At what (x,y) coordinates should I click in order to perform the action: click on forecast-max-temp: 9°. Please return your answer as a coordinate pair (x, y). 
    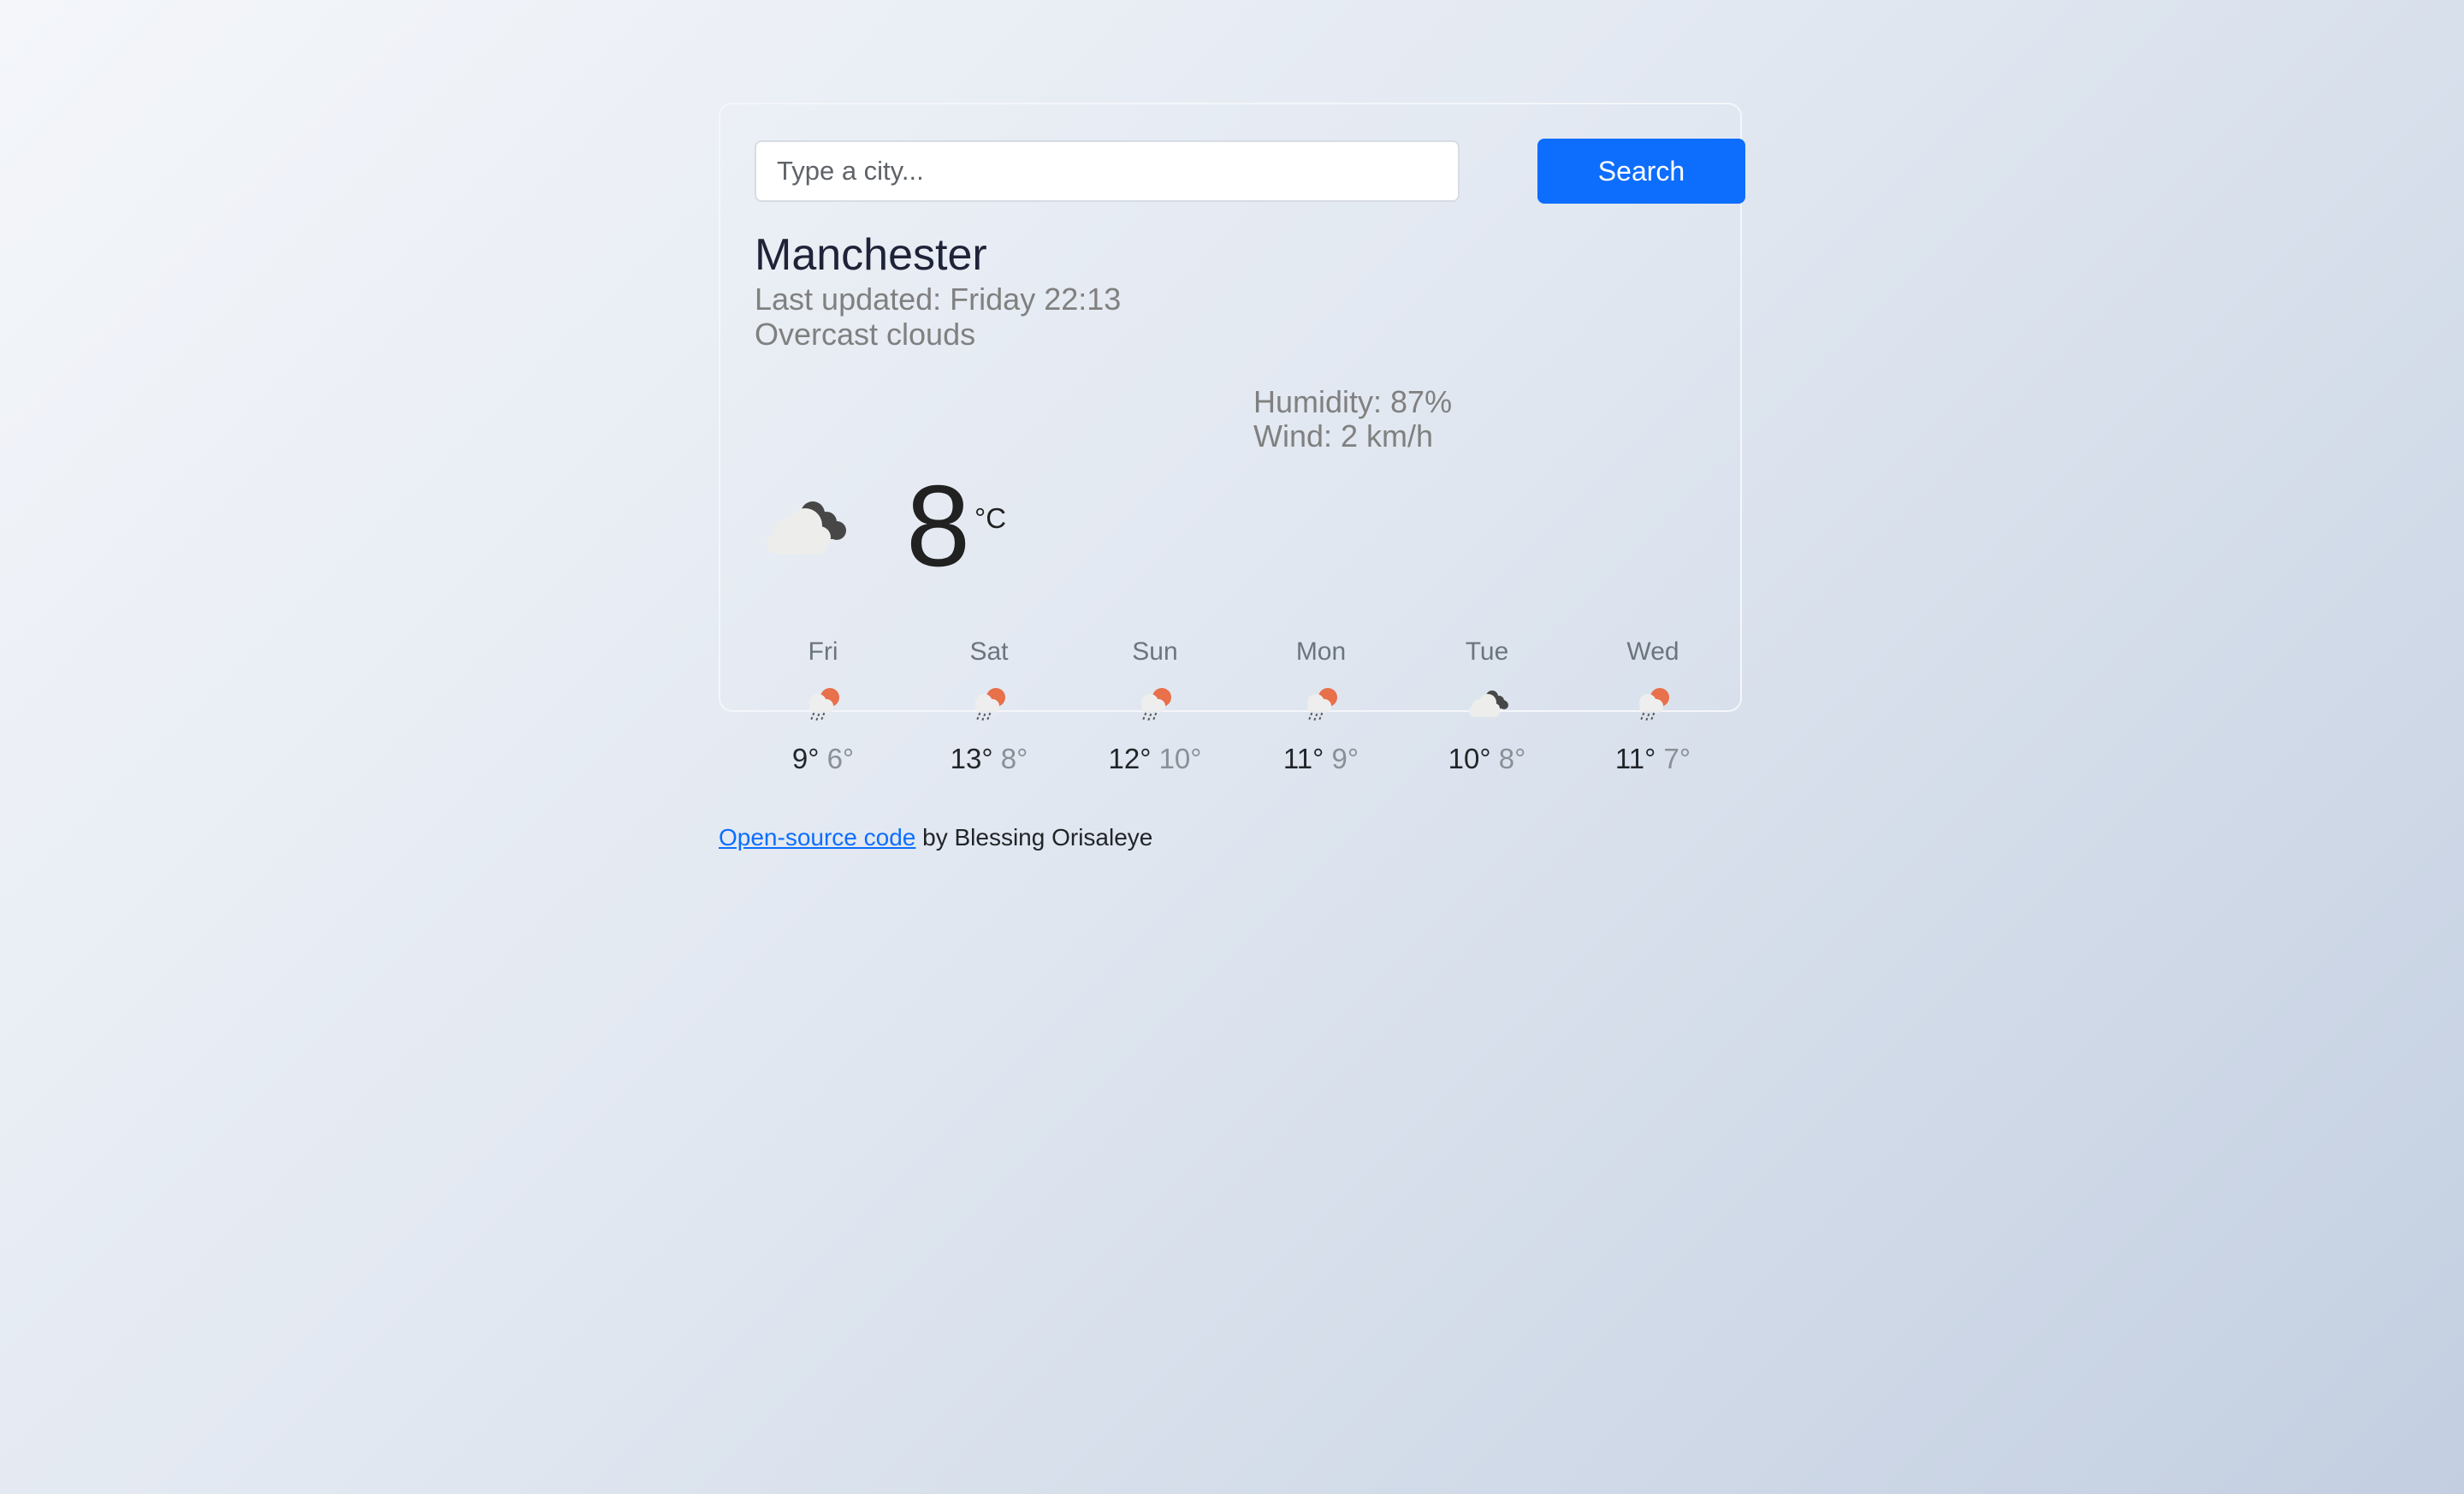
    Looking at the image, I should click on (805, 758).